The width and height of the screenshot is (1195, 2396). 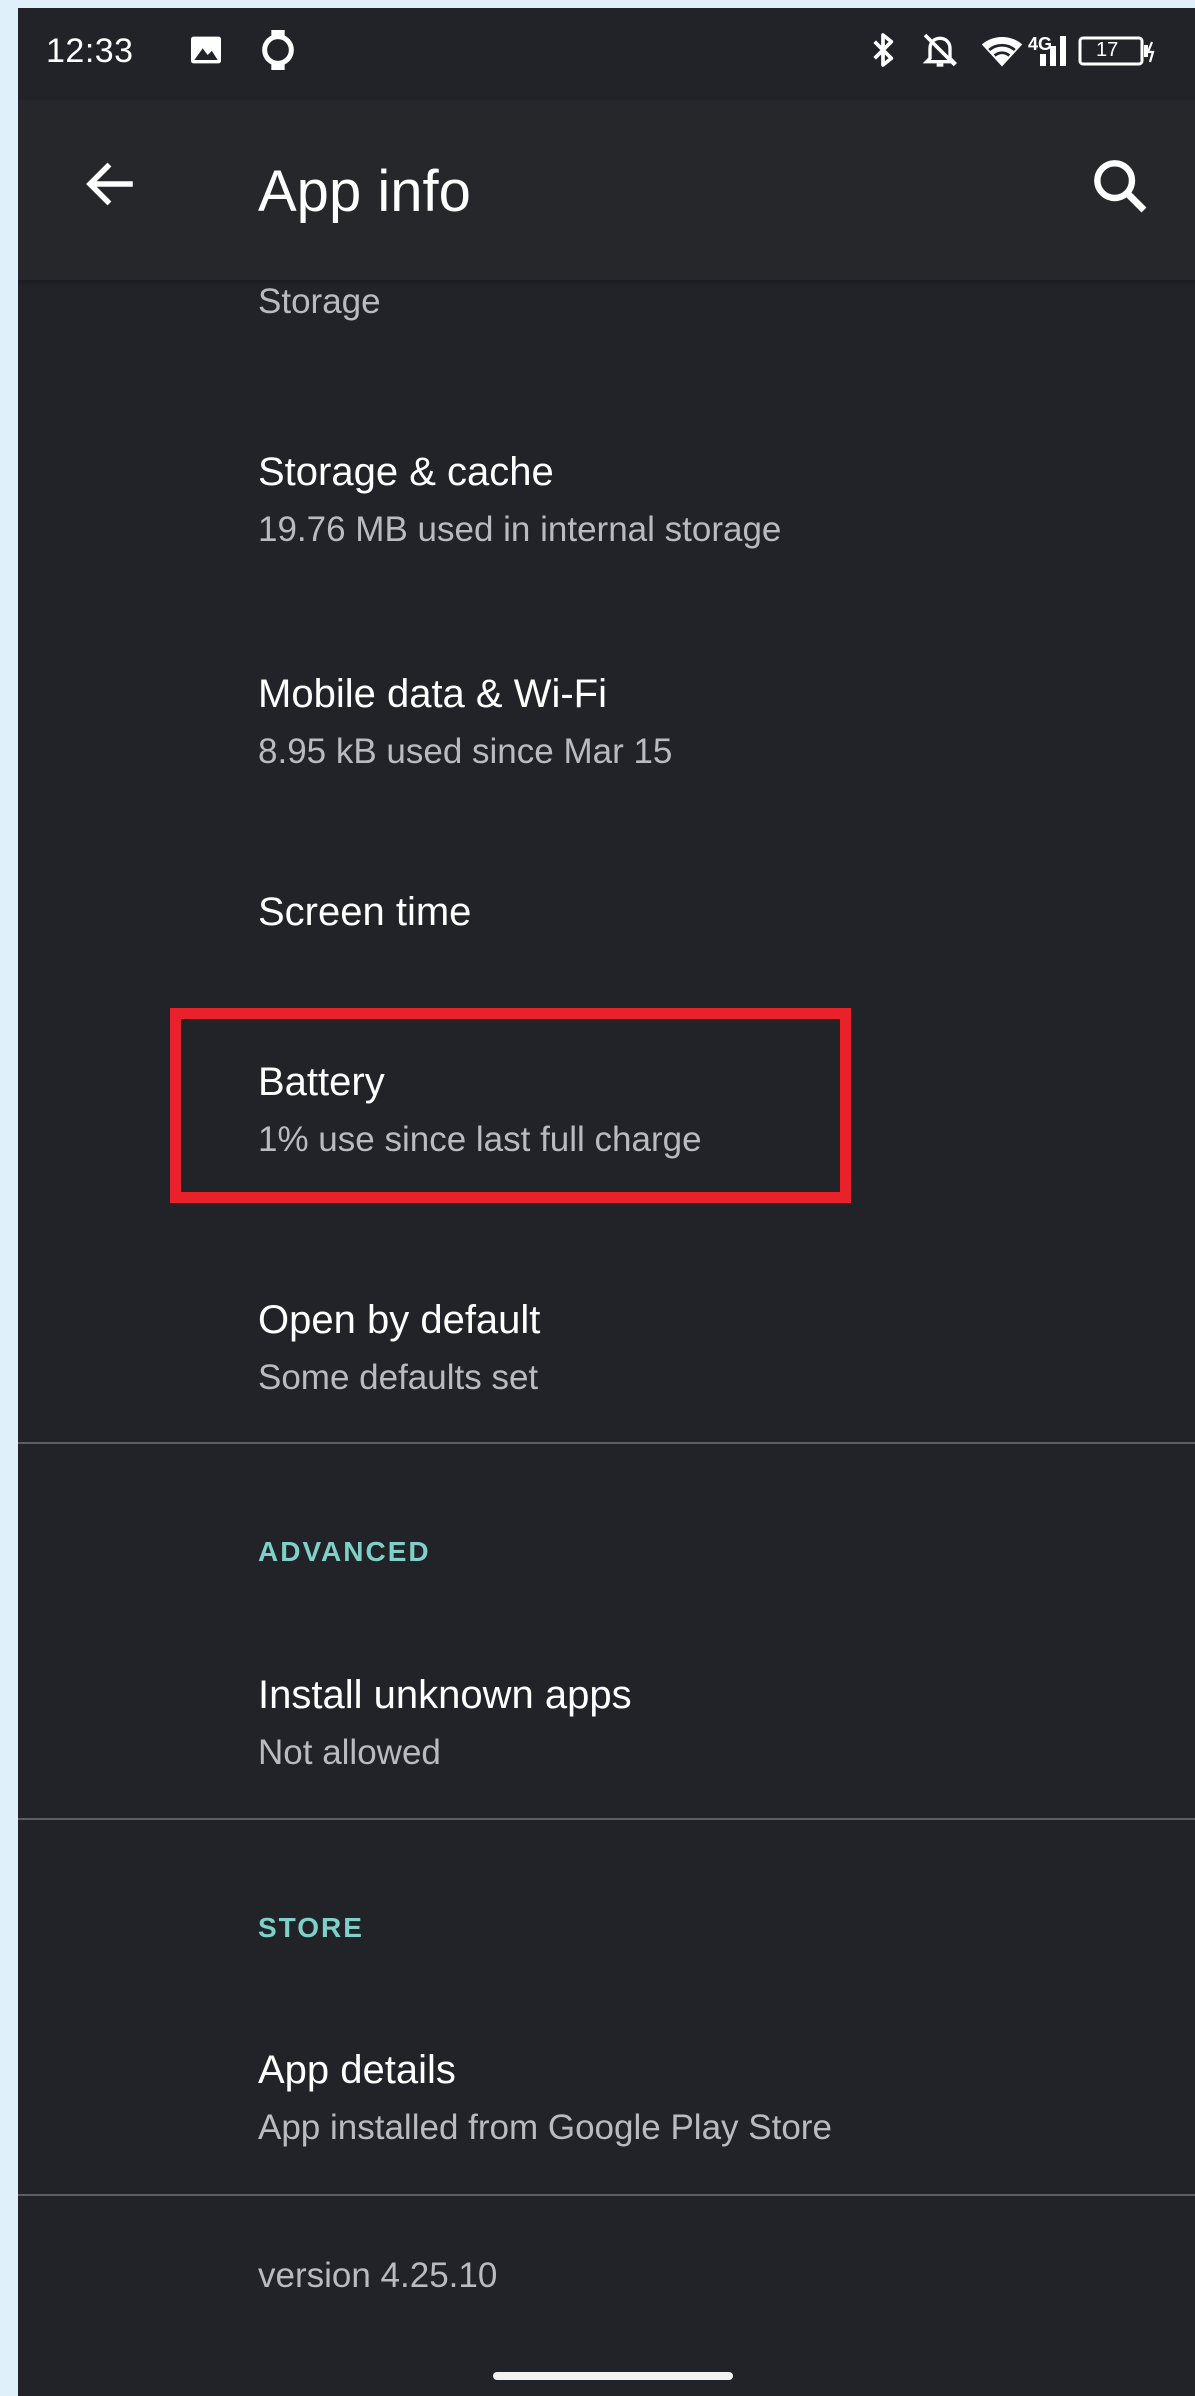 I want to click on mobile-data-subtitle: 8.95 kB used since Mar 15, so click(x=465, y=751).